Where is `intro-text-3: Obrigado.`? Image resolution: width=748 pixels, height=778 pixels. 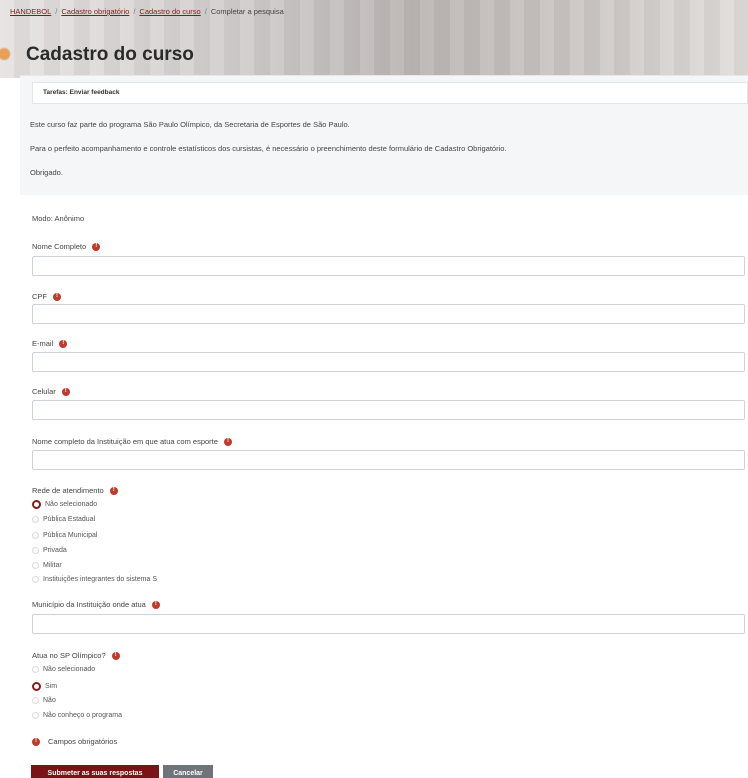 intro-text-3: Obrigado. is located at coordinates (46, 172).